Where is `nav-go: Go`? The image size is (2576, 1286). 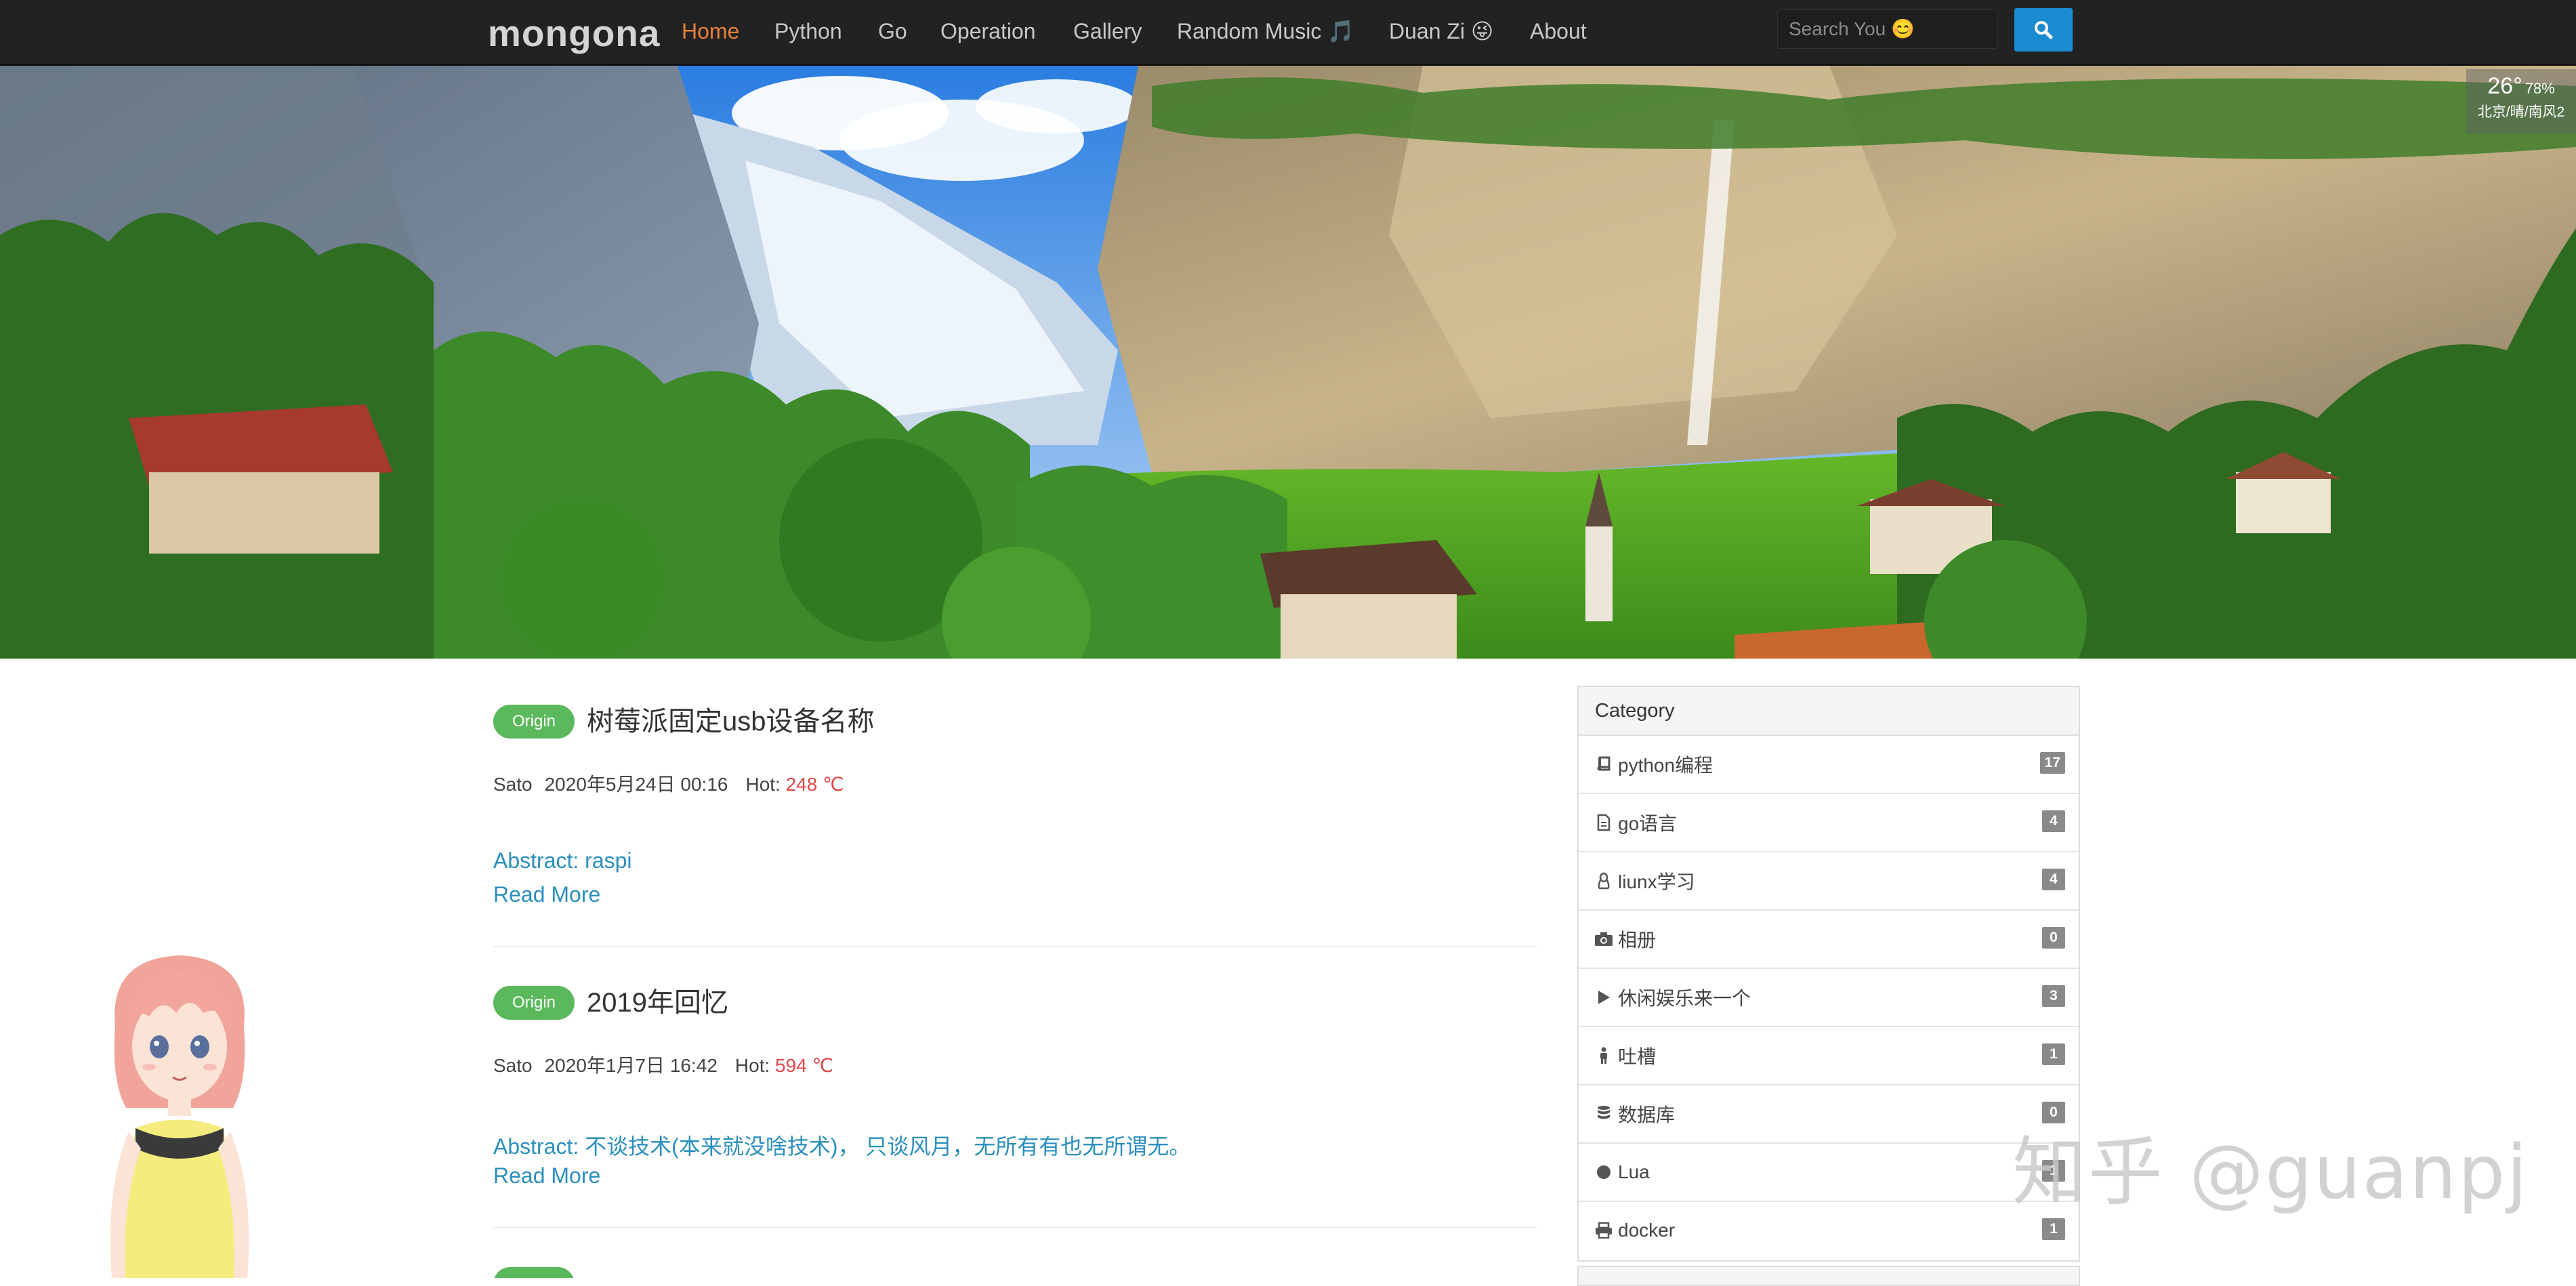 nav-go: Go is located at coordinates (892, 32).